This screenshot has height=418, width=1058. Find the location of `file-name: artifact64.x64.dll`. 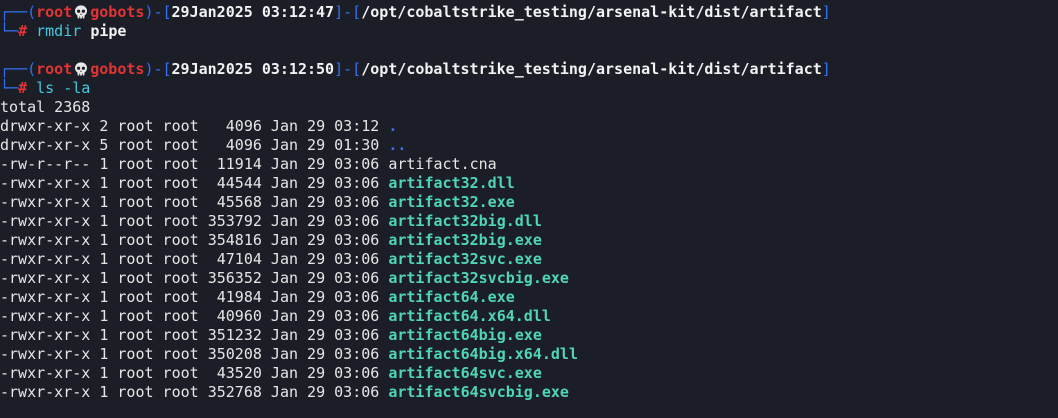

file-name: artifact64.x64.dll is located at coordinates (469, 316).